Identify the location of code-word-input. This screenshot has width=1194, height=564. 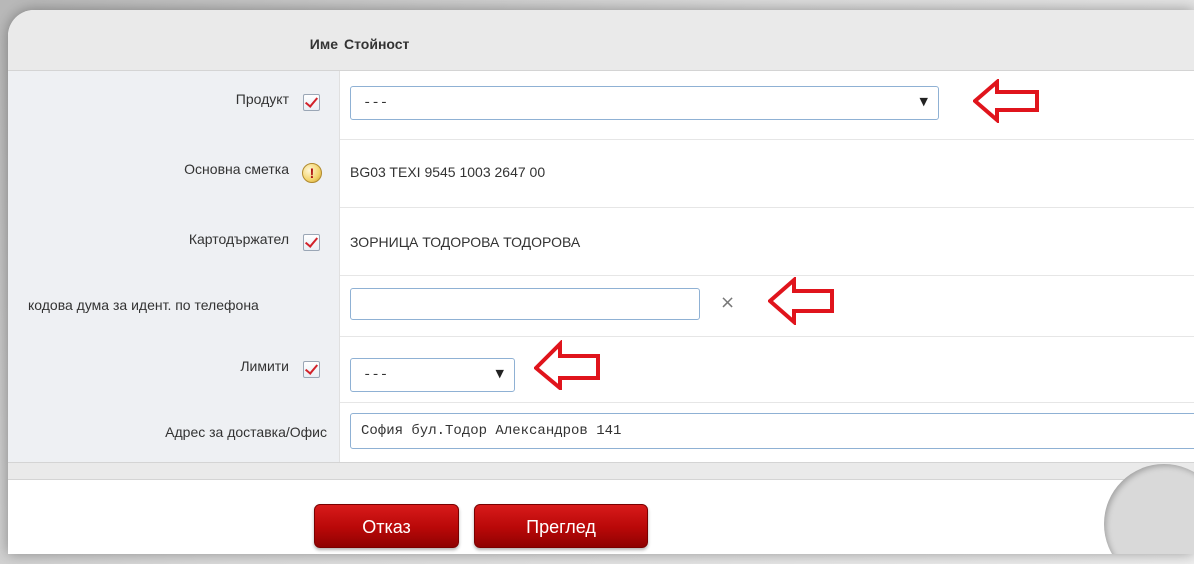
(525, 304).